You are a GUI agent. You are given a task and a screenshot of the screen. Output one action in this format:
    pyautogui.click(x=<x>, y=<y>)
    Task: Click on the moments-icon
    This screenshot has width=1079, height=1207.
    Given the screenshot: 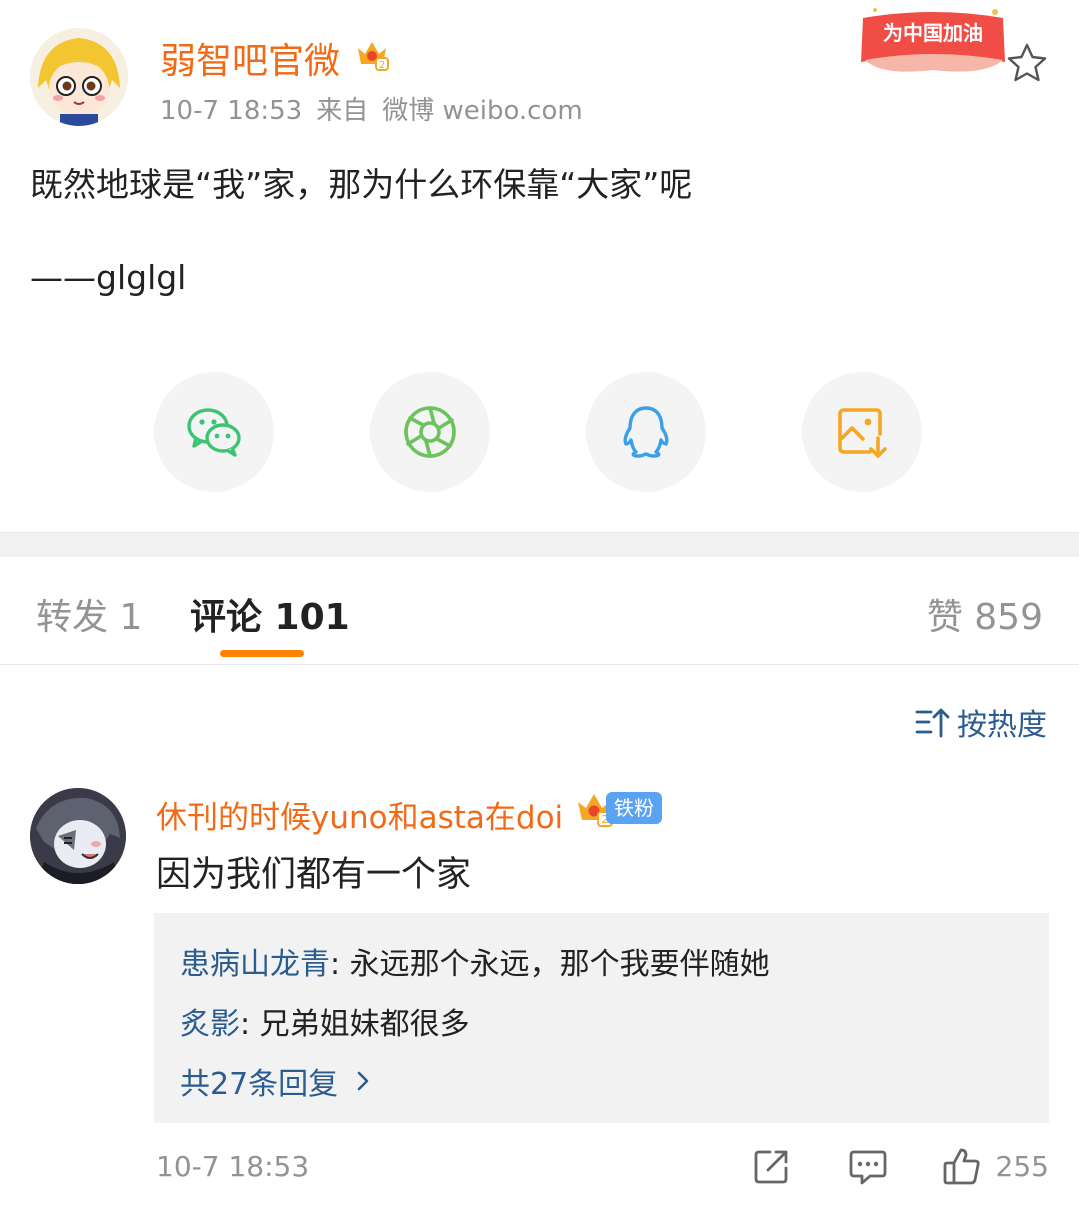 What is the action you would take?
    pyautogui.click(x=430, y=432)
    